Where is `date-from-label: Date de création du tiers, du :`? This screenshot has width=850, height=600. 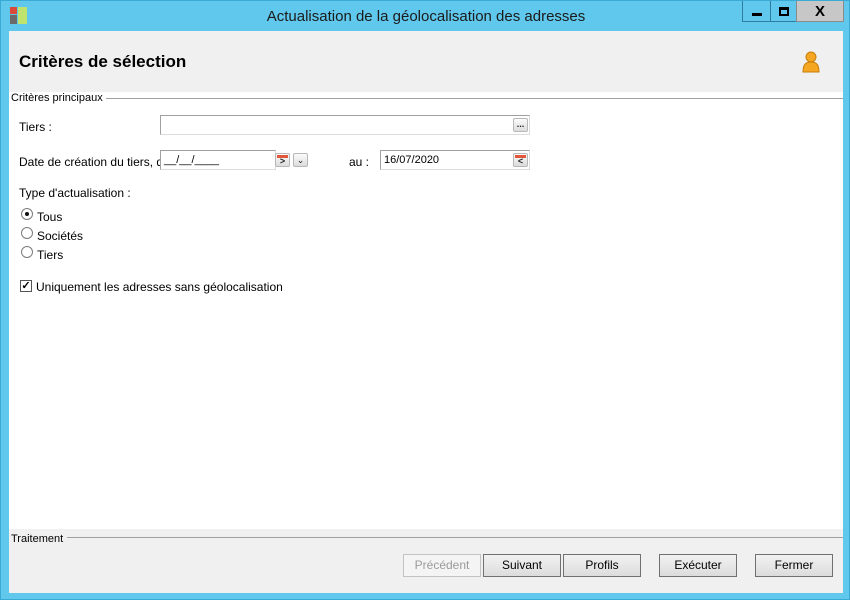
date-from-label: Date de création du tiers, du : is located at coordinates (98, 162).